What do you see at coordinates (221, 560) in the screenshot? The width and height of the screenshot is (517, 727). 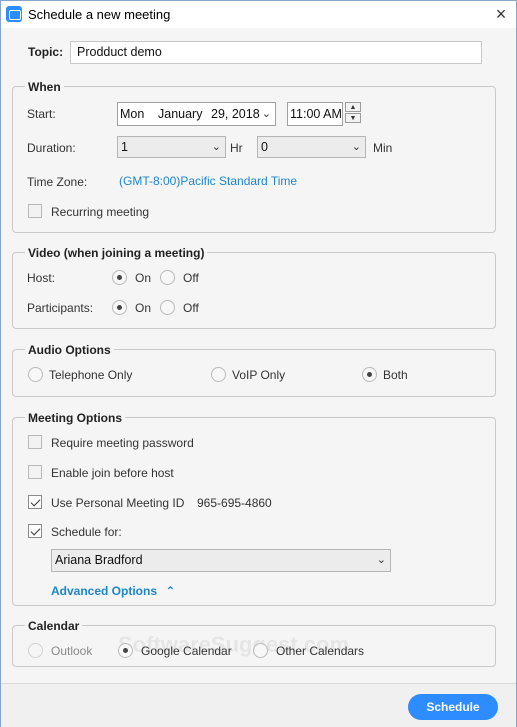 I see `schedule-for-select: Ariana Bradford ⌄` at bounding box center [221, 560].